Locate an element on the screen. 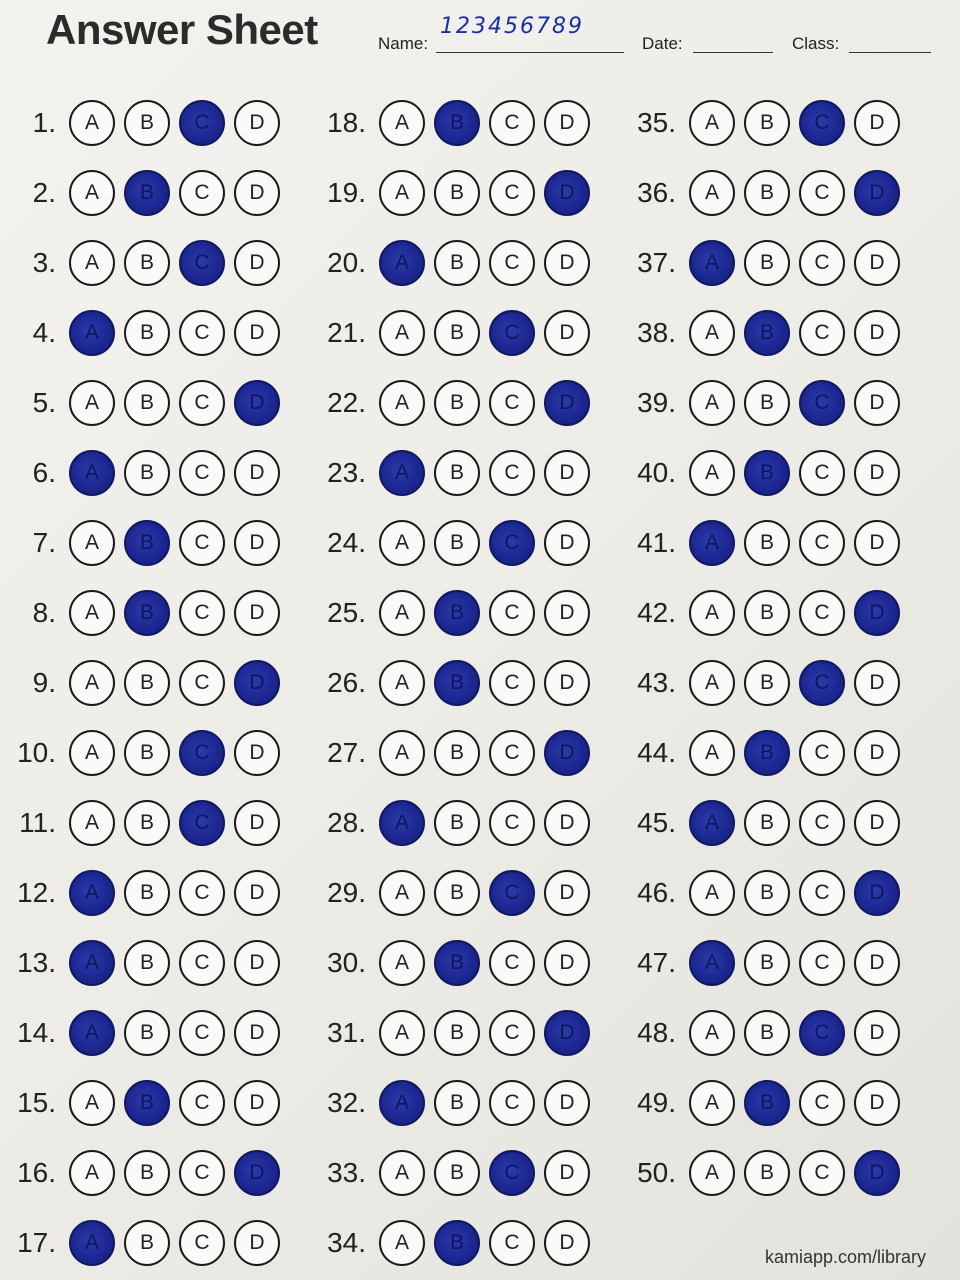 This screenshot has width=960, height=1280. name-value: 123456789 is located at coordinates (512, 26).